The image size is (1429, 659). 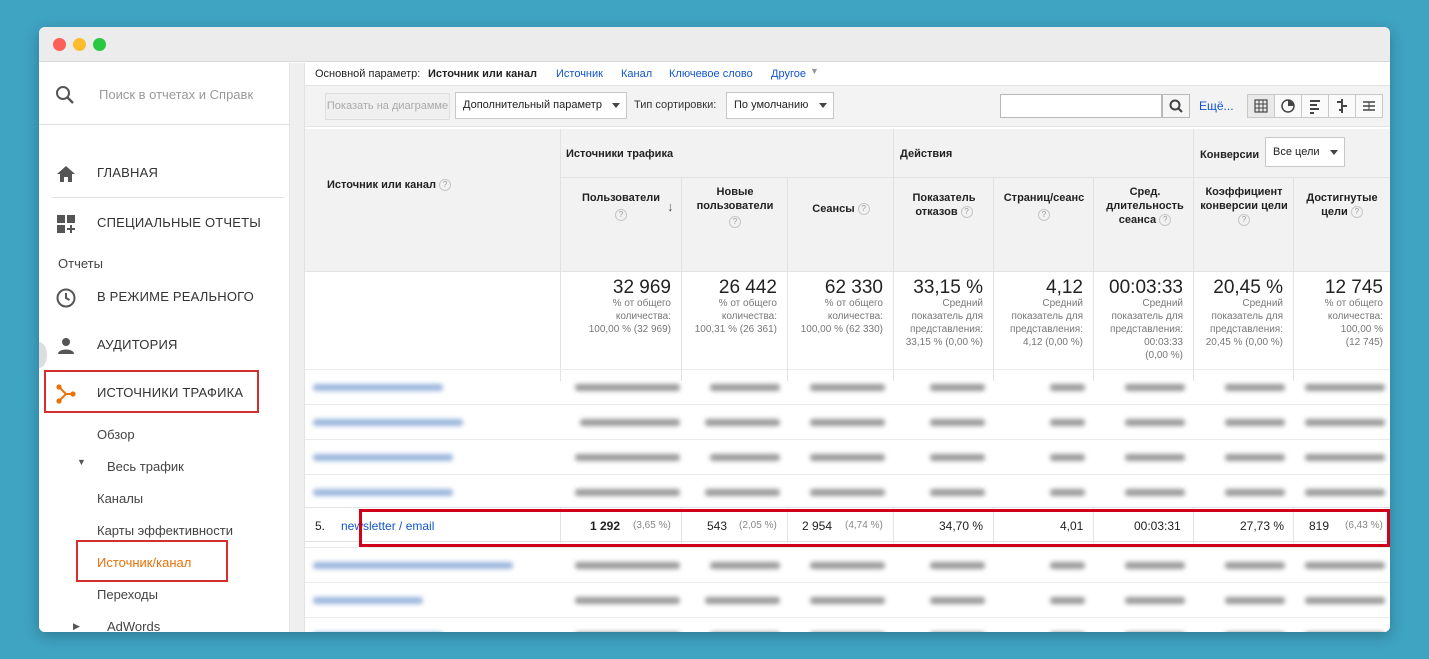 I want to click on dimension-column-header: Источник или канал ?, so click(x=389, y=185).